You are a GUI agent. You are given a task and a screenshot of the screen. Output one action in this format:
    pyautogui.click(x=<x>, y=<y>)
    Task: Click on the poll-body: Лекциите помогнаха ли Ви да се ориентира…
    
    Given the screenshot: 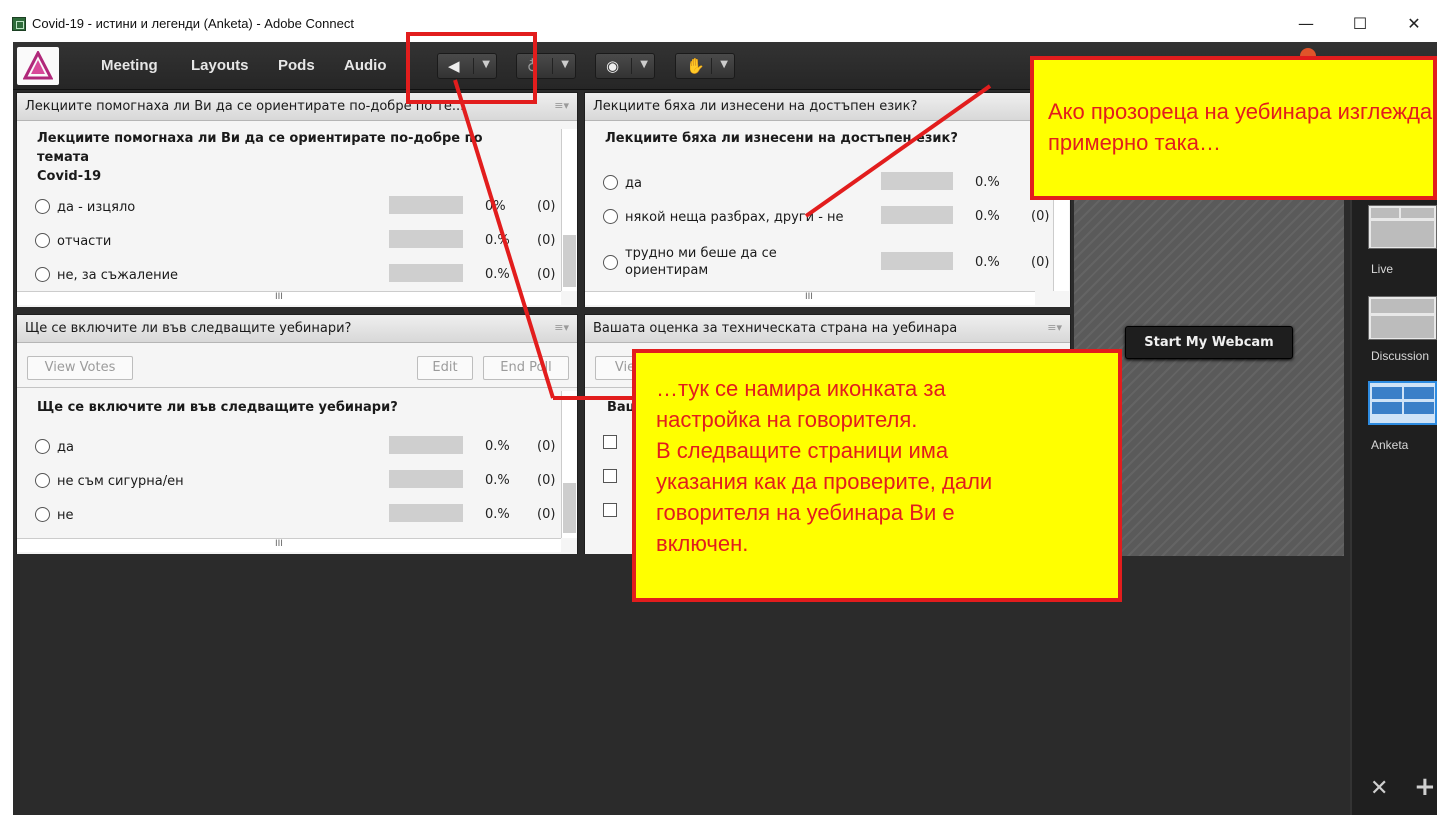 What is the action you would take?
    pyautogui.click(x=297, y=214)
    